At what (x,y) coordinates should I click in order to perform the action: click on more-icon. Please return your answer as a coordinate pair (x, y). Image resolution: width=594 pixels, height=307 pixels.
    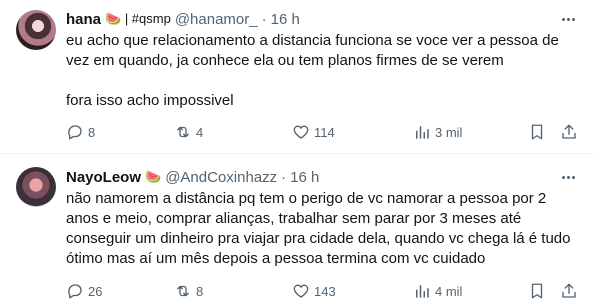
    Looking at the image, I should click on (568, 177).